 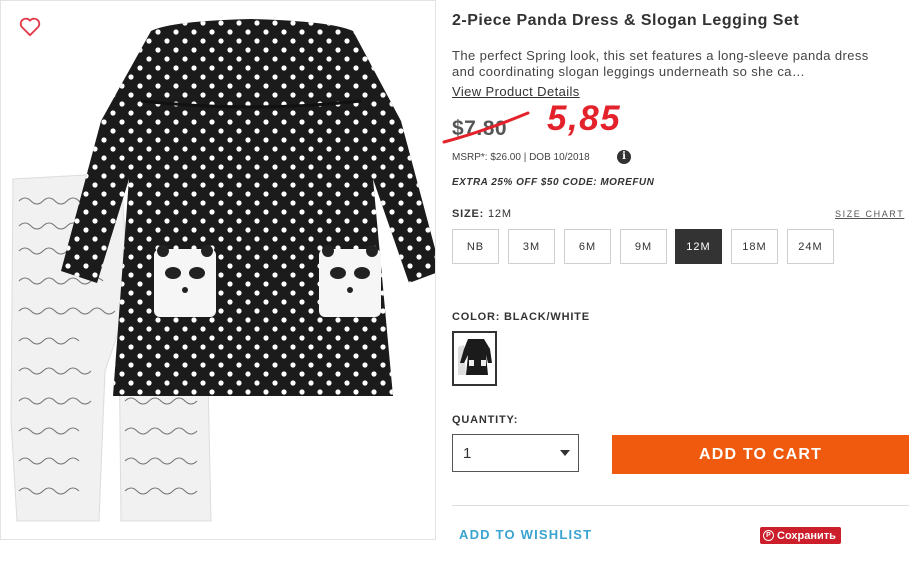 What do you see at coordinates (810, 246) in the screenshot?
I see `size-option-24m: 24M` at bounding box center [810, 246].